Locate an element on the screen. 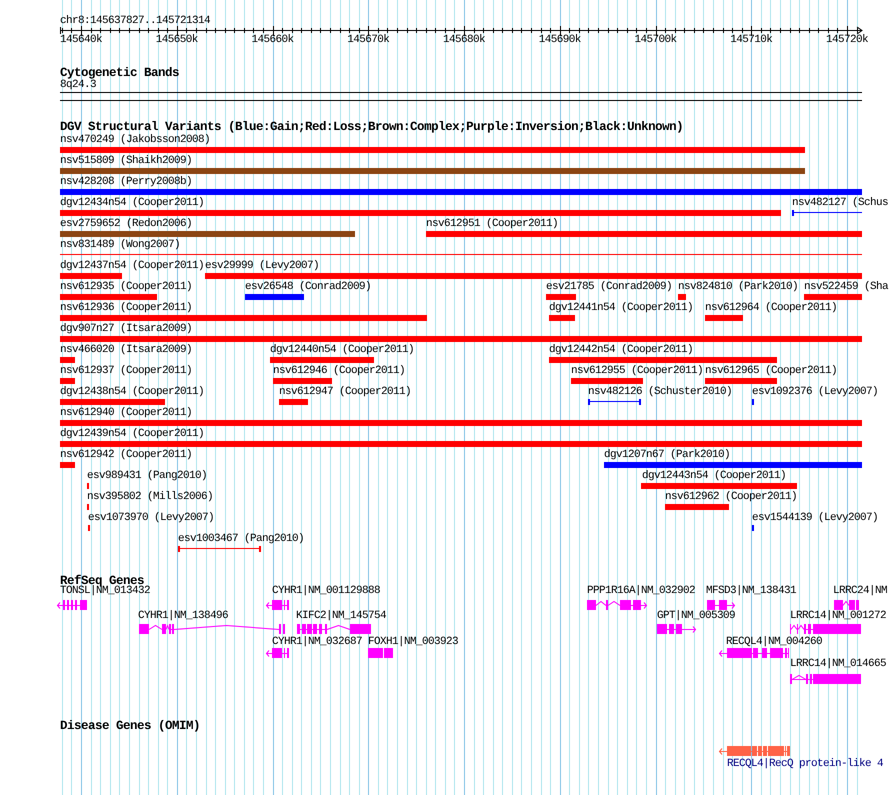 The height and width of the screenshot is (795, 890). variant-label: nsv612965 (Cooper2011) is located at coordinates (771, 371).